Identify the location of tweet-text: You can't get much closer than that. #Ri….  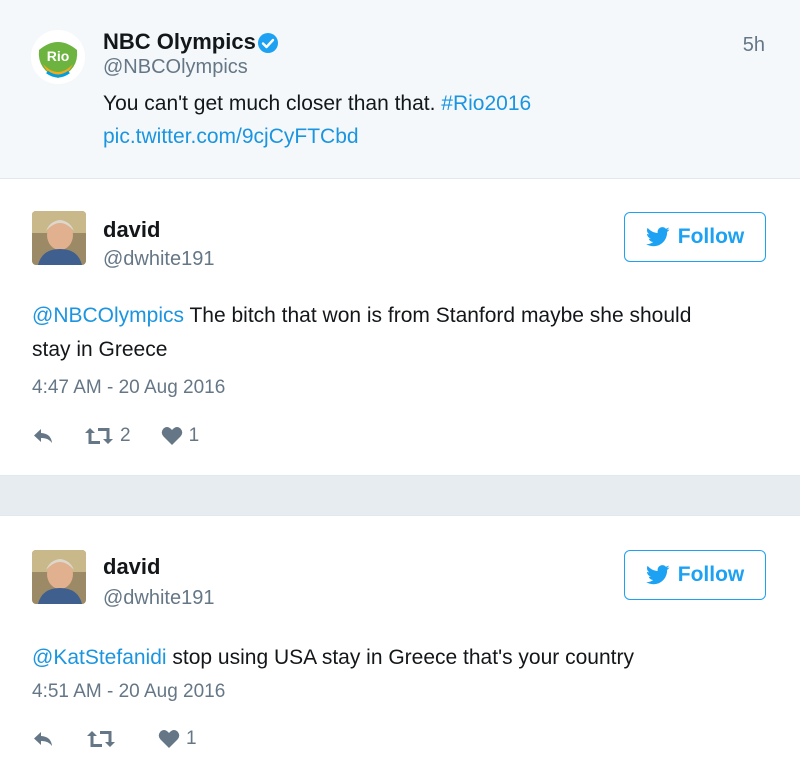
(317, 104).